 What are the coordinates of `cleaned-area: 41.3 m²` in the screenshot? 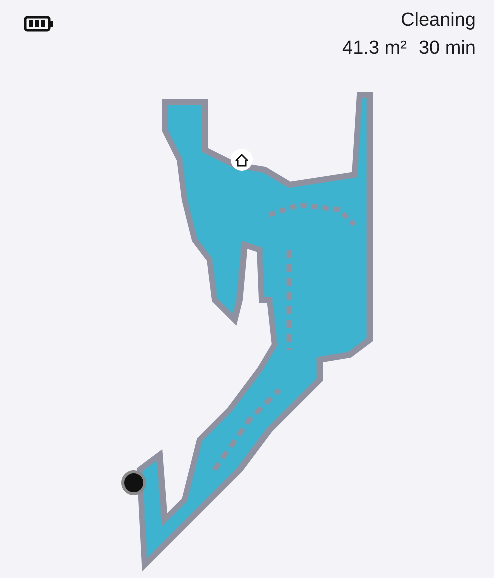 It's located at (374, 49).